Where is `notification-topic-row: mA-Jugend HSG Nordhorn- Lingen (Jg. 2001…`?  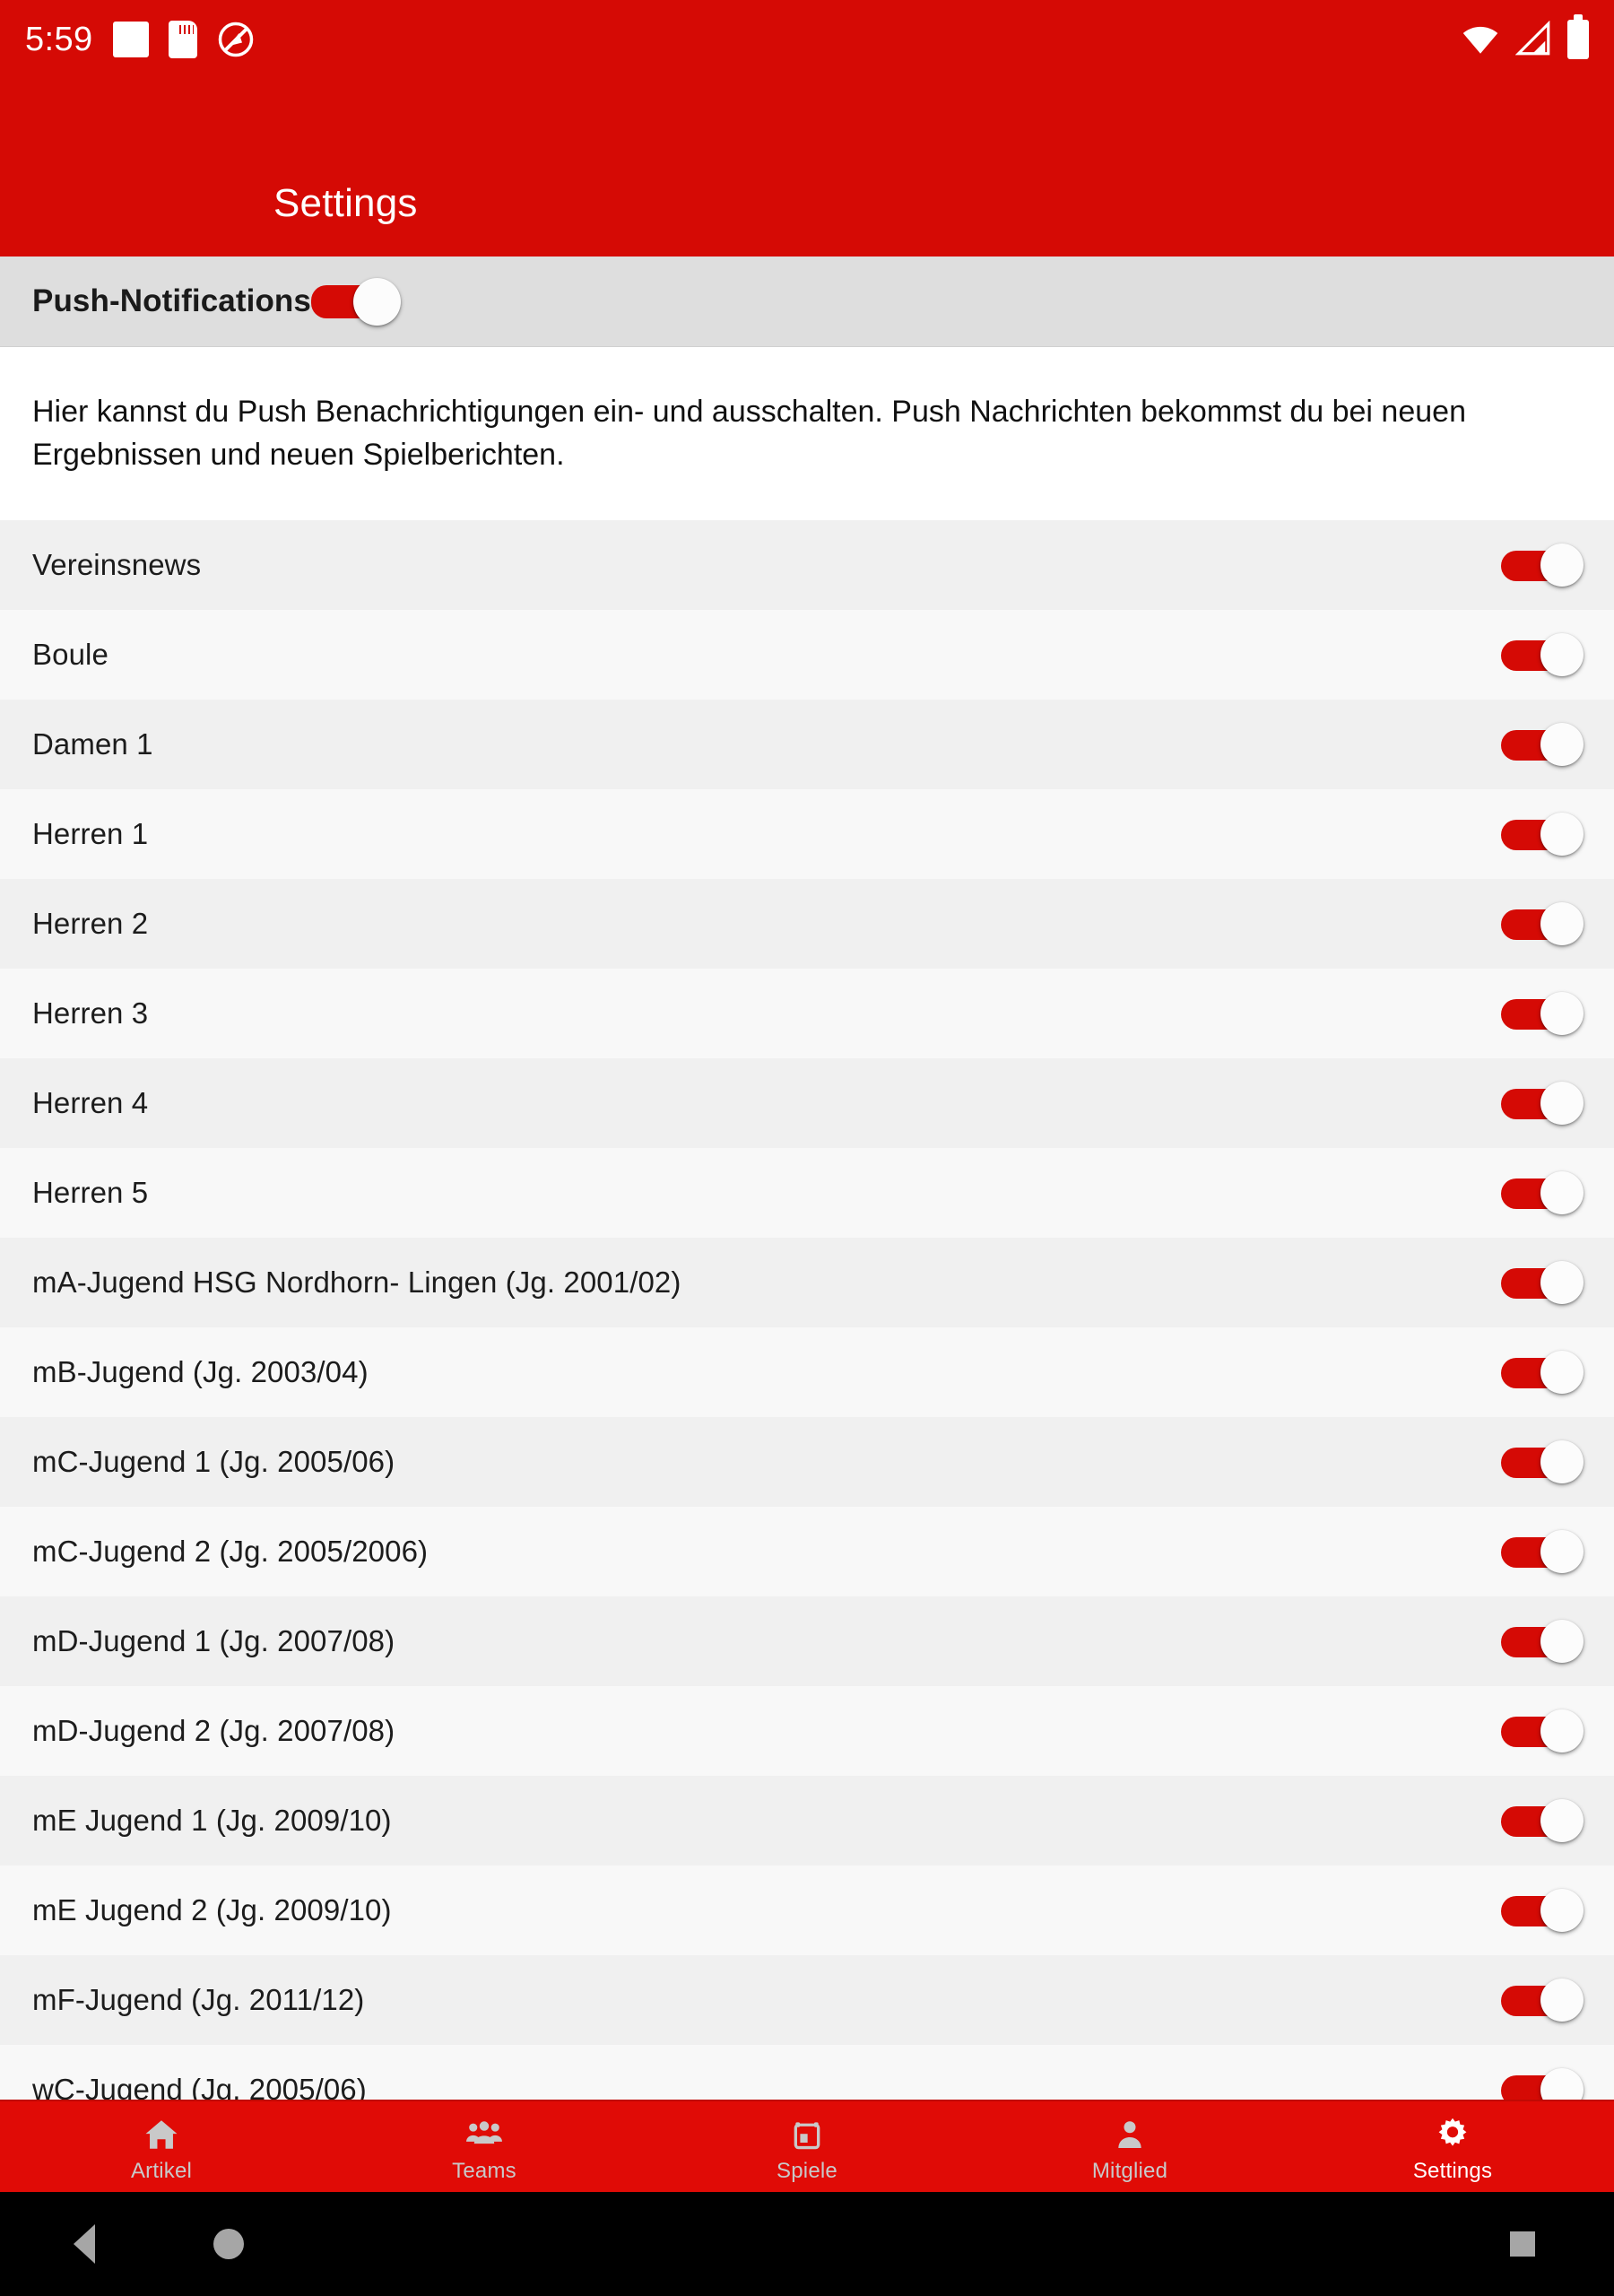
notification-topic-row: mA-Jugend HSG Nordhorn- Lingen (Jg. 2001… is located at coordinates (807, 1282).